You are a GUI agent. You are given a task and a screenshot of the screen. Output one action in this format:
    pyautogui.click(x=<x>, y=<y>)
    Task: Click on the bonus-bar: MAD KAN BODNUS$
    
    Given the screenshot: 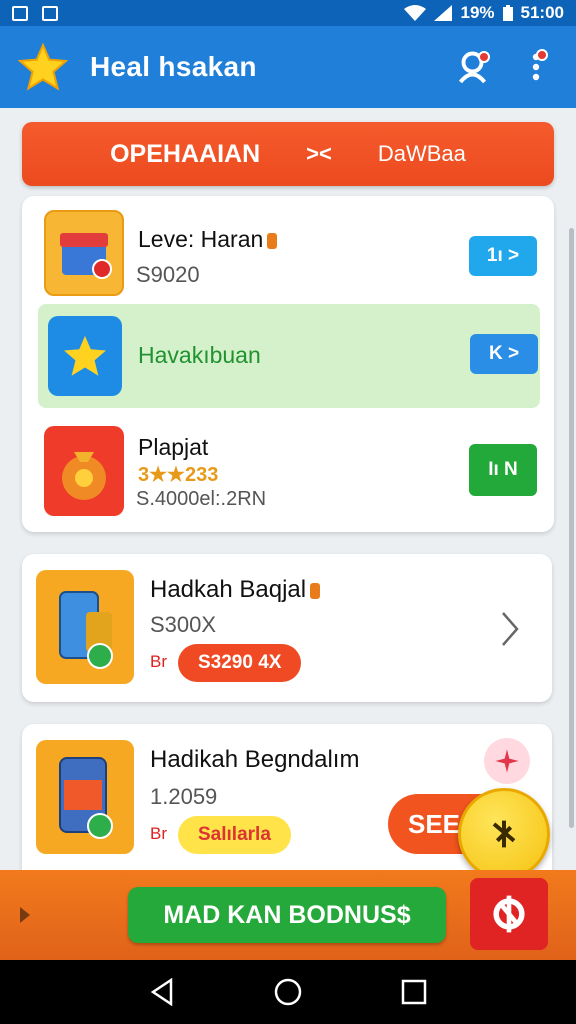 What is the action you would take?
    pyautogui.click(x=288, y=915)
    